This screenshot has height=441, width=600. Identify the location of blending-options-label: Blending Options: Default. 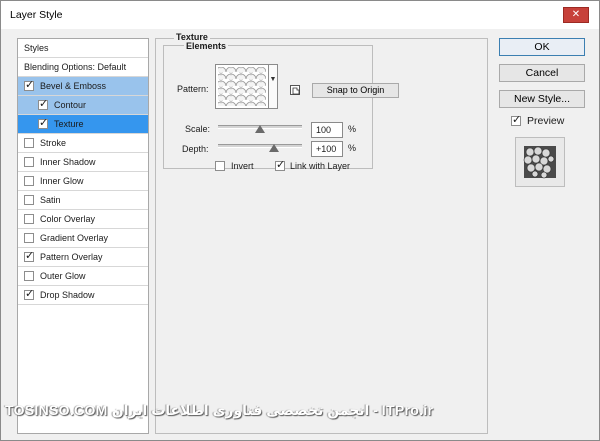
(75, 67).